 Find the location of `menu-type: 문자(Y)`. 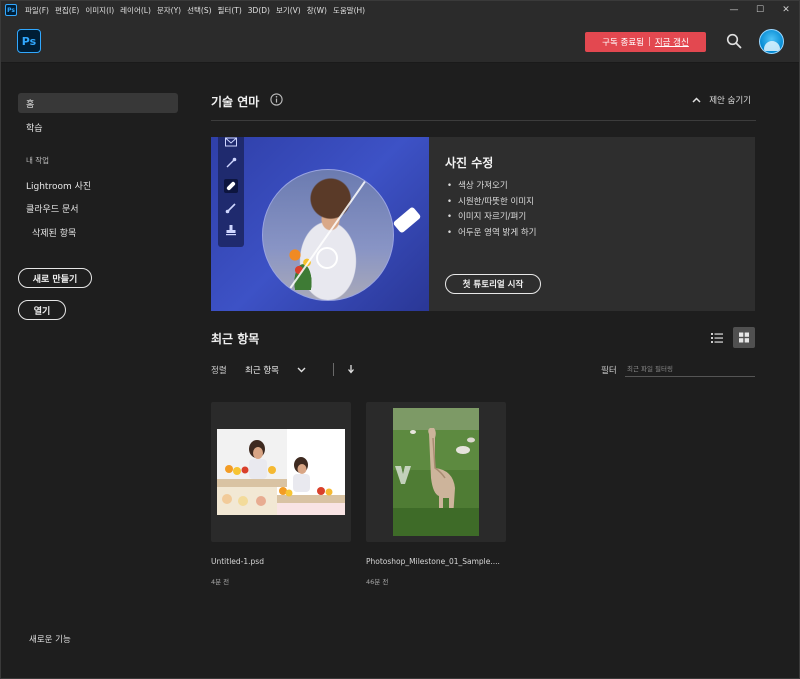

menu-type: 문자(Y) is located at coordinates (169, 10).